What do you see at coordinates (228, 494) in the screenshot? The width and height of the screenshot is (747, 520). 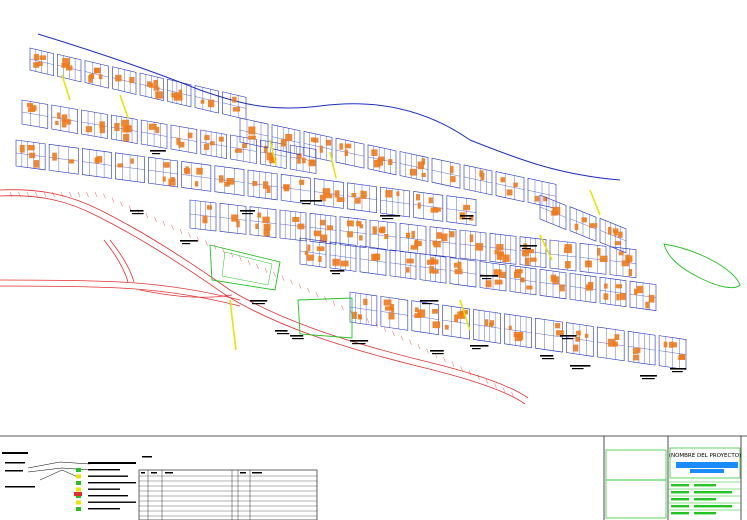 I see `schedule-border` at bounding box center [228, 494].